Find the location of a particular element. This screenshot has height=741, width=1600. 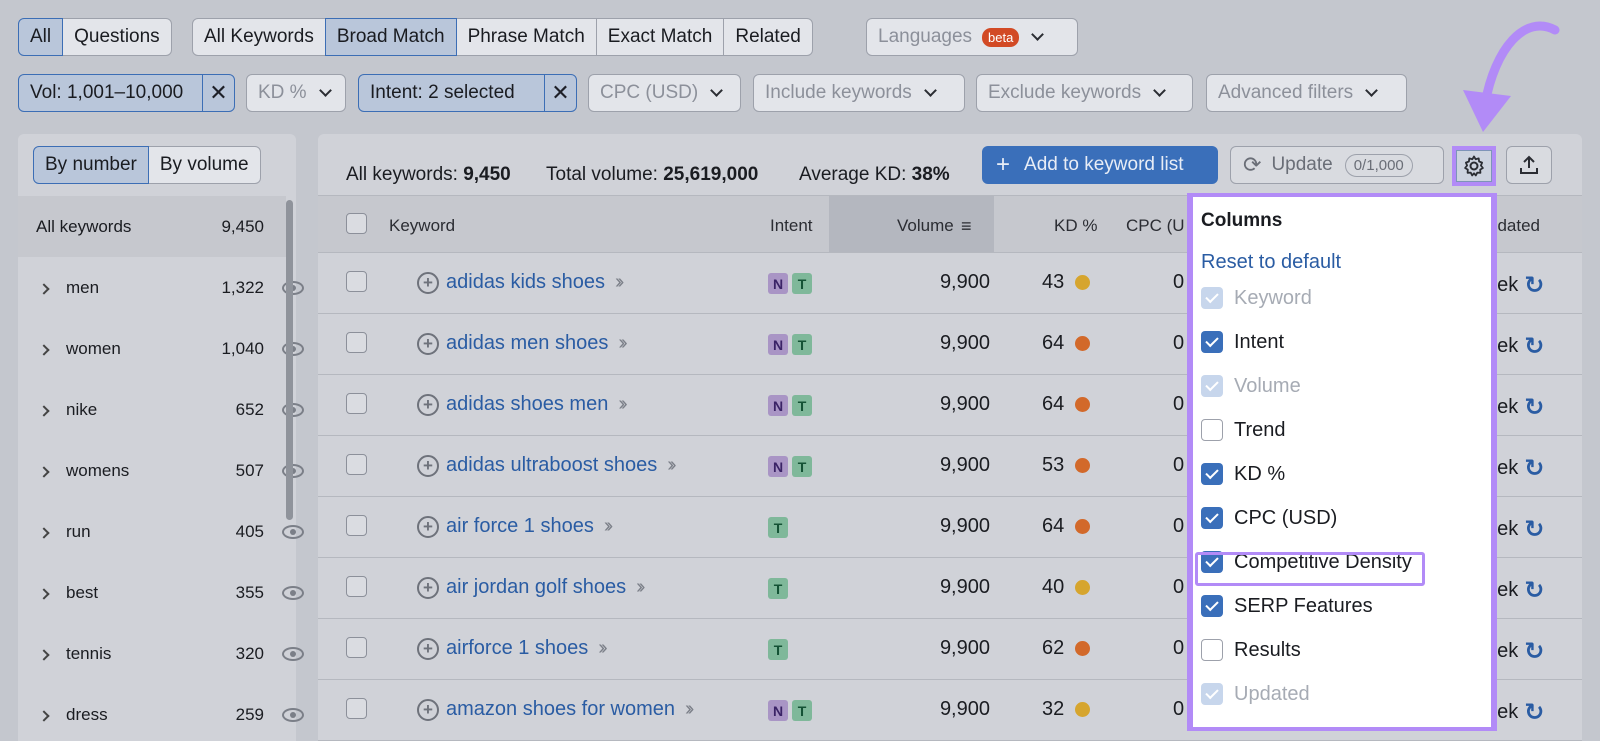

volume-header-cell: Volume ≡ is located at coordinates (911, 224).